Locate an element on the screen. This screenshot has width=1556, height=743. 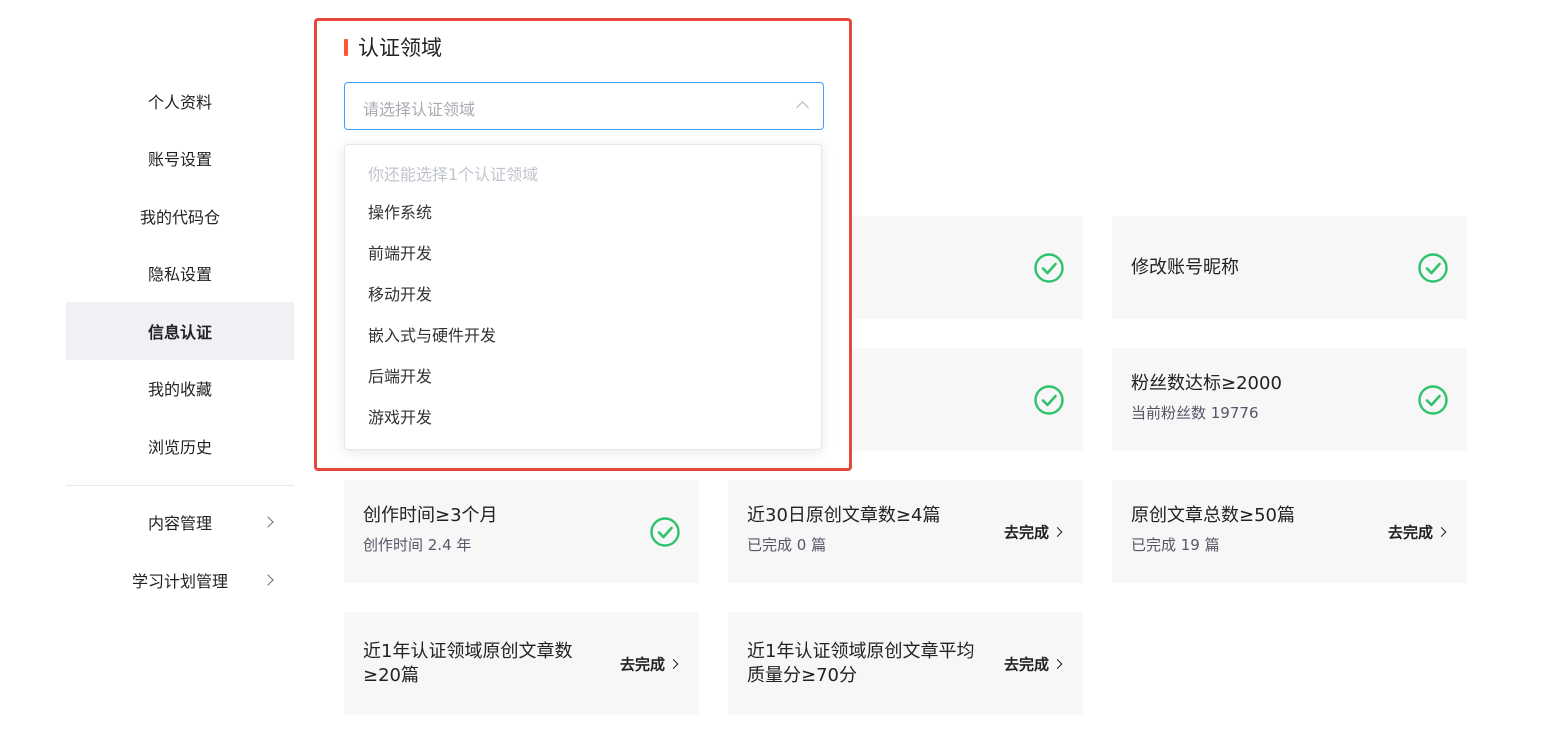
sidebar-item-label: 个人资料 is located at coordinates (179, 102).